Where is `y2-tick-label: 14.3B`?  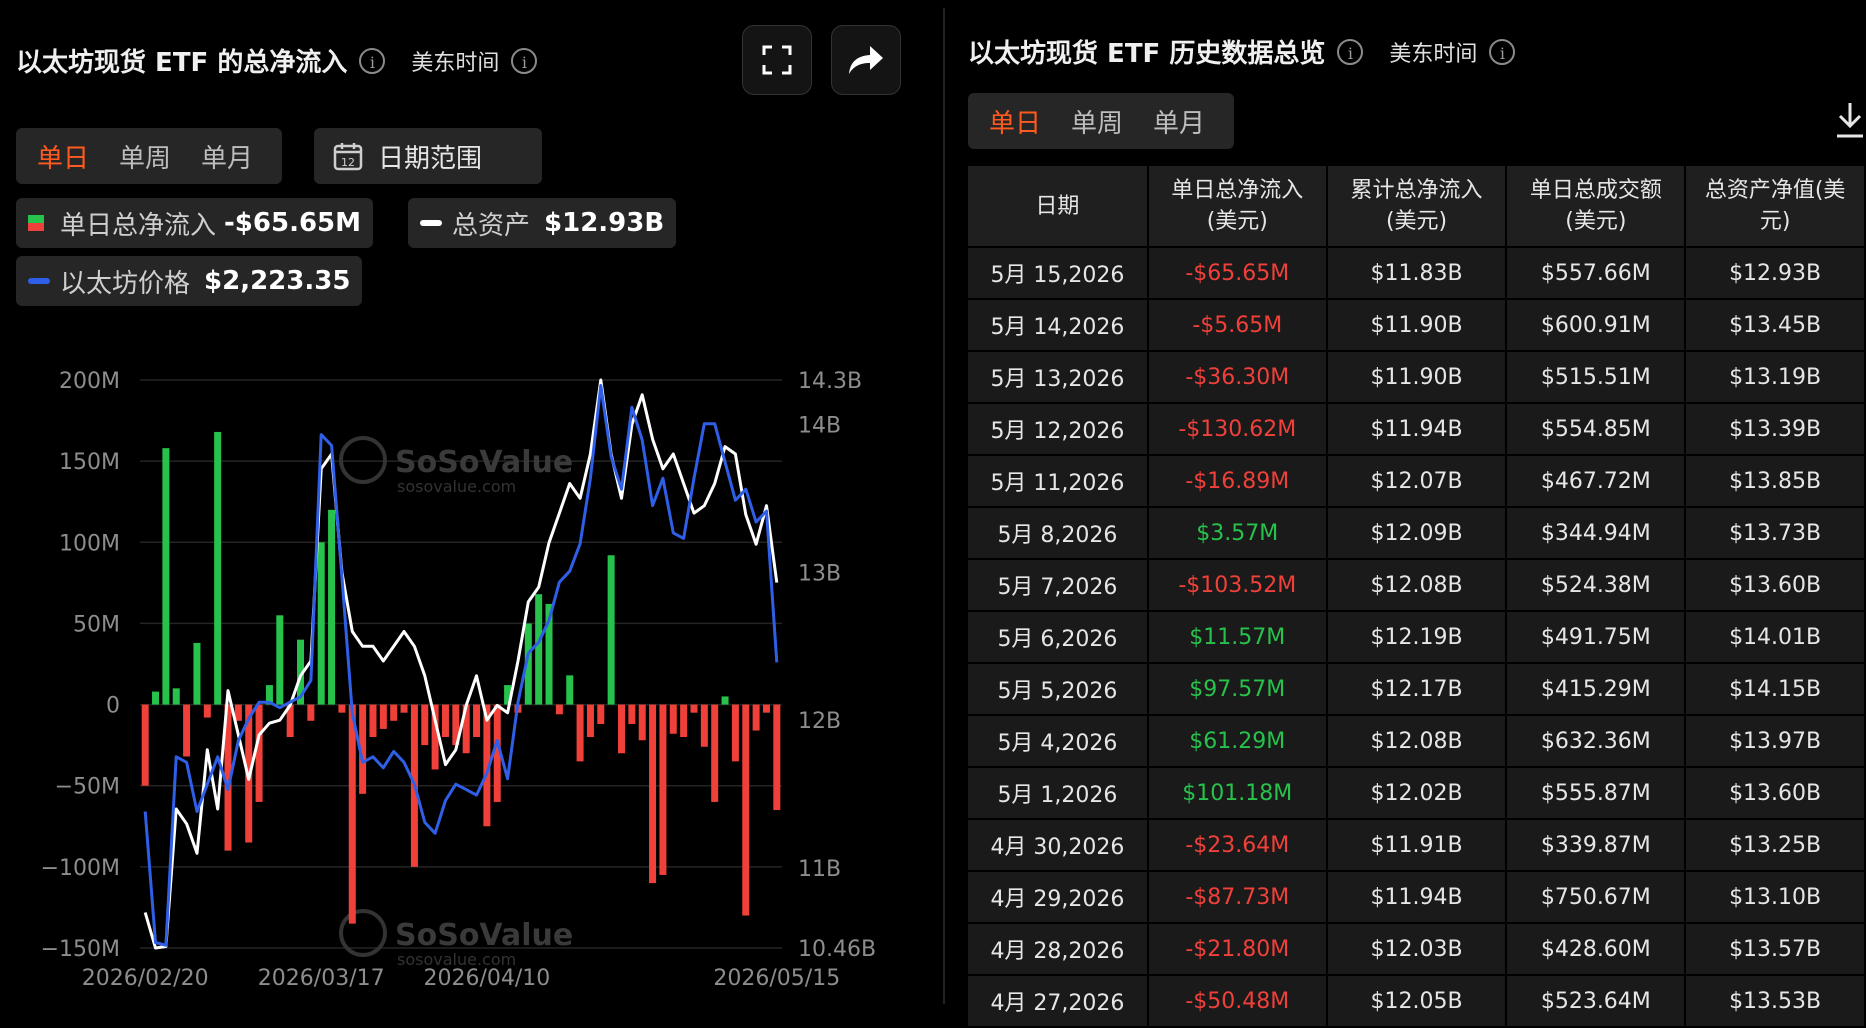
y2-tick-label: 14.3B is located at coordinates (830, 381).